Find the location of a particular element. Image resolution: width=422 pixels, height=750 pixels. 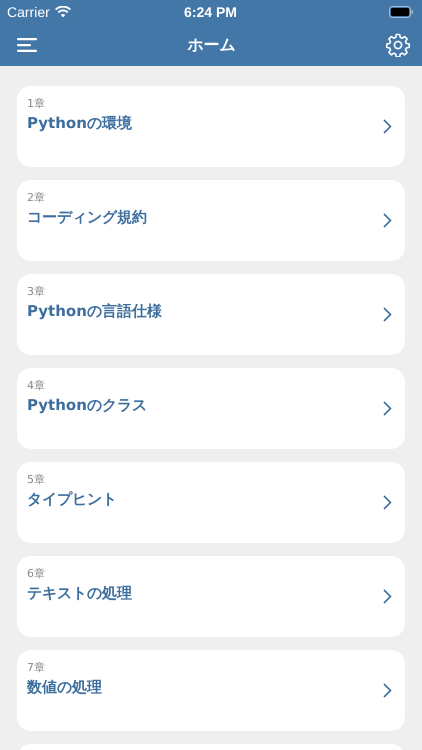

chapter-number: 4章 is located at coordinates (36, 385).